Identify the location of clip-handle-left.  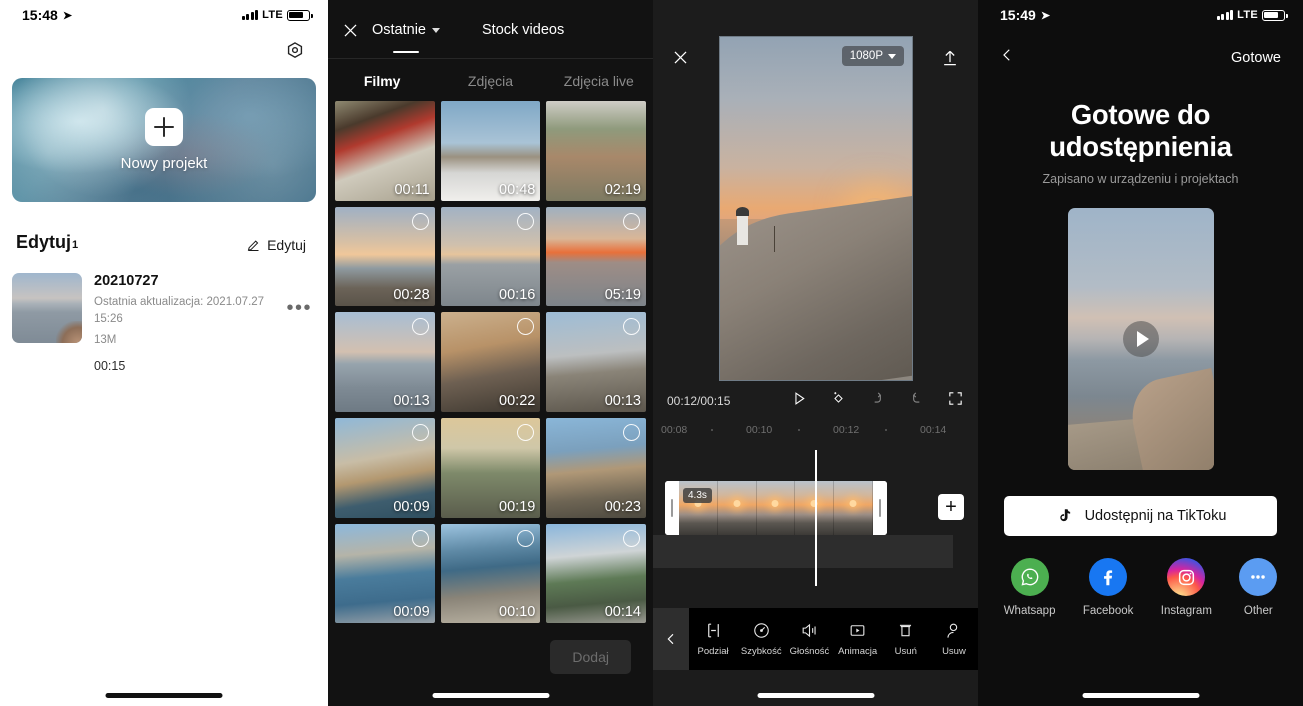
(672, 508).